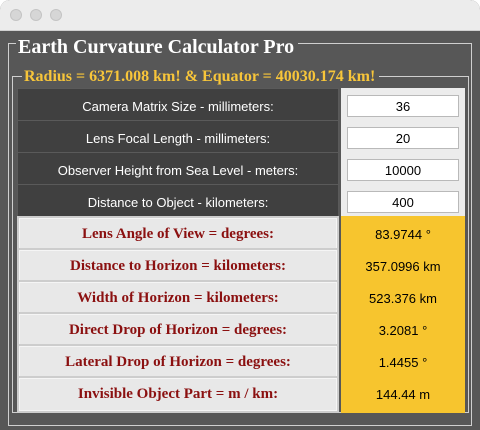 This screenshot has width=480, height=430. What do you see at coordinates (403, 394) in the screenshot?
I see `invisible-object-part-value: 144.44 m` at bounding box center [403, 394].